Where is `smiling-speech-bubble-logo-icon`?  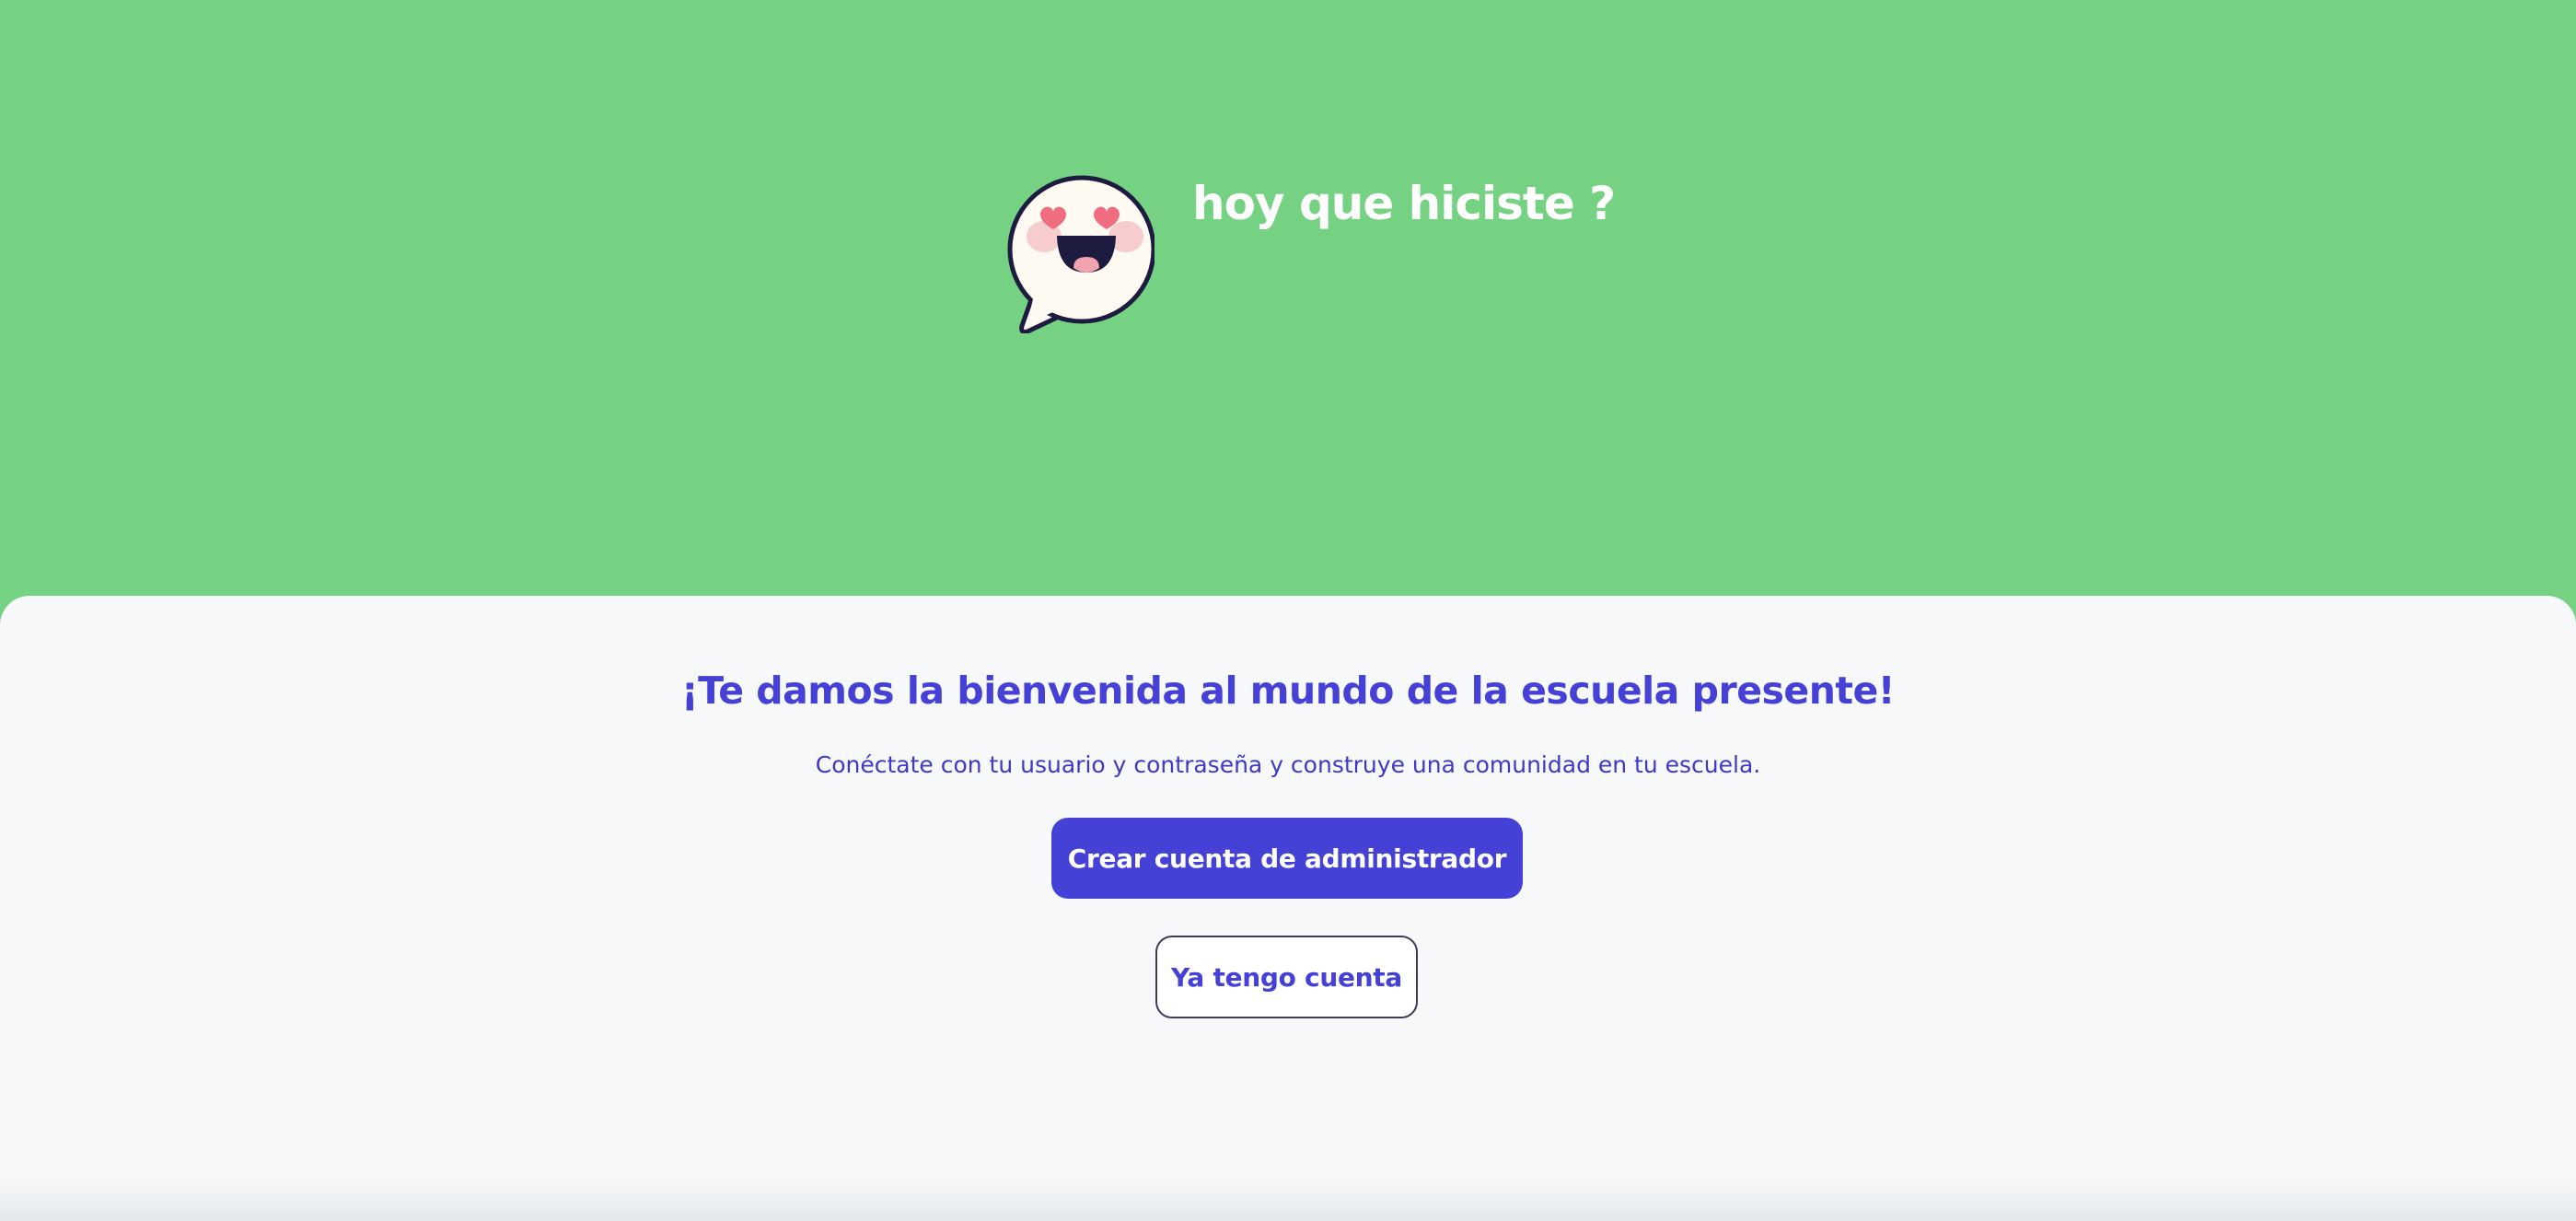
smiling-speech-bubble-logo-icon is located at coordinates (1081, 254).